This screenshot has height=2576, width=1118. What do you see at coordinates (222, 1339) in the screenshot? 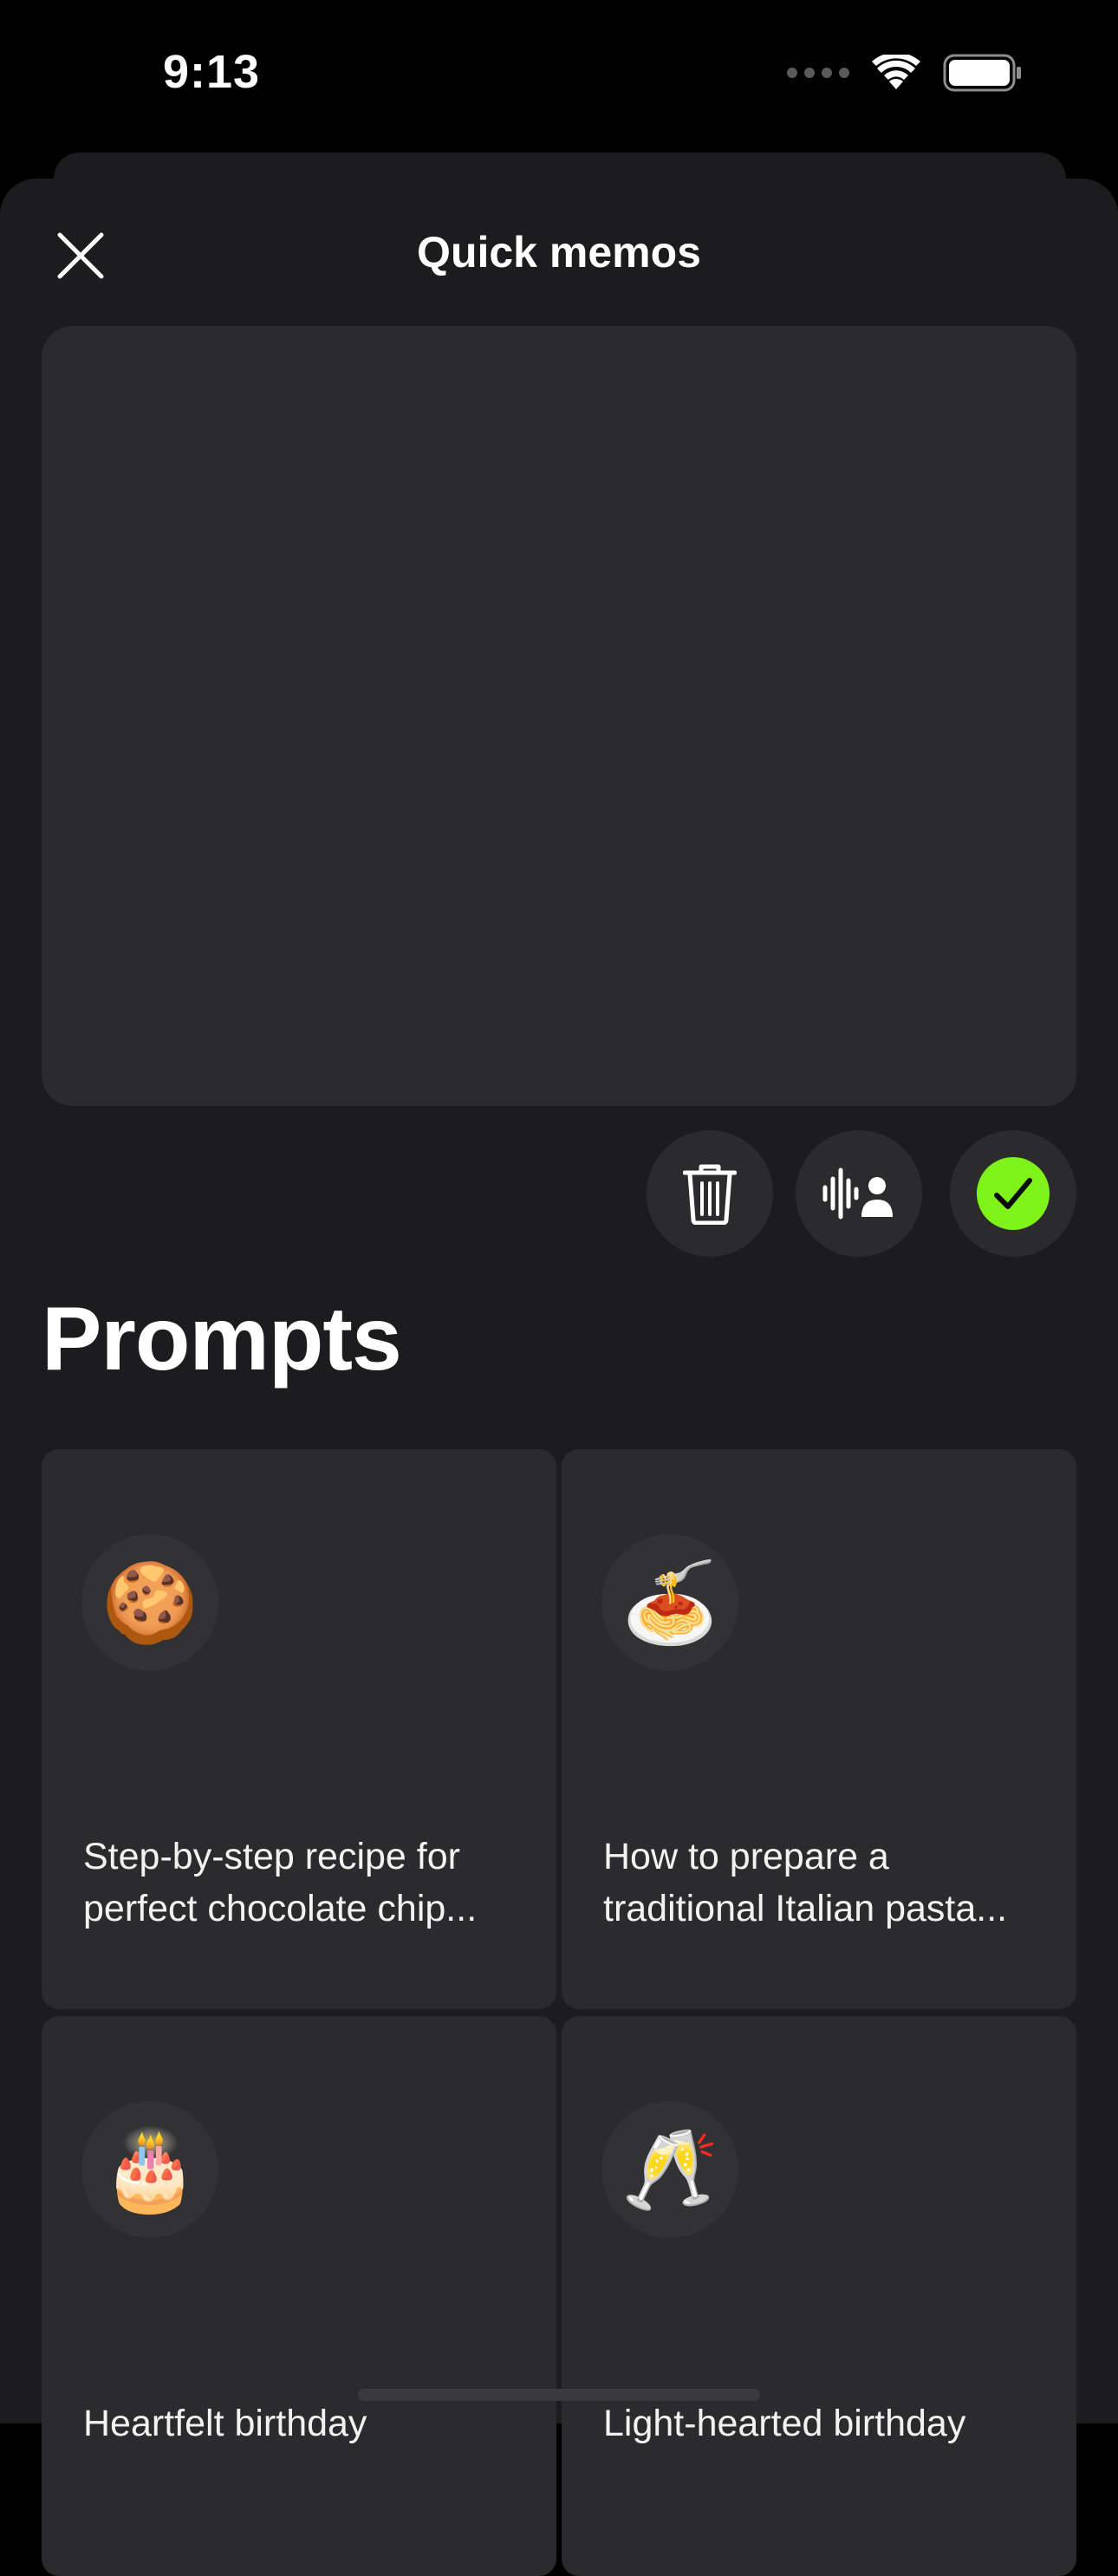
I see `prompts-heading: Prompts` at bounding box center [222, 1339].